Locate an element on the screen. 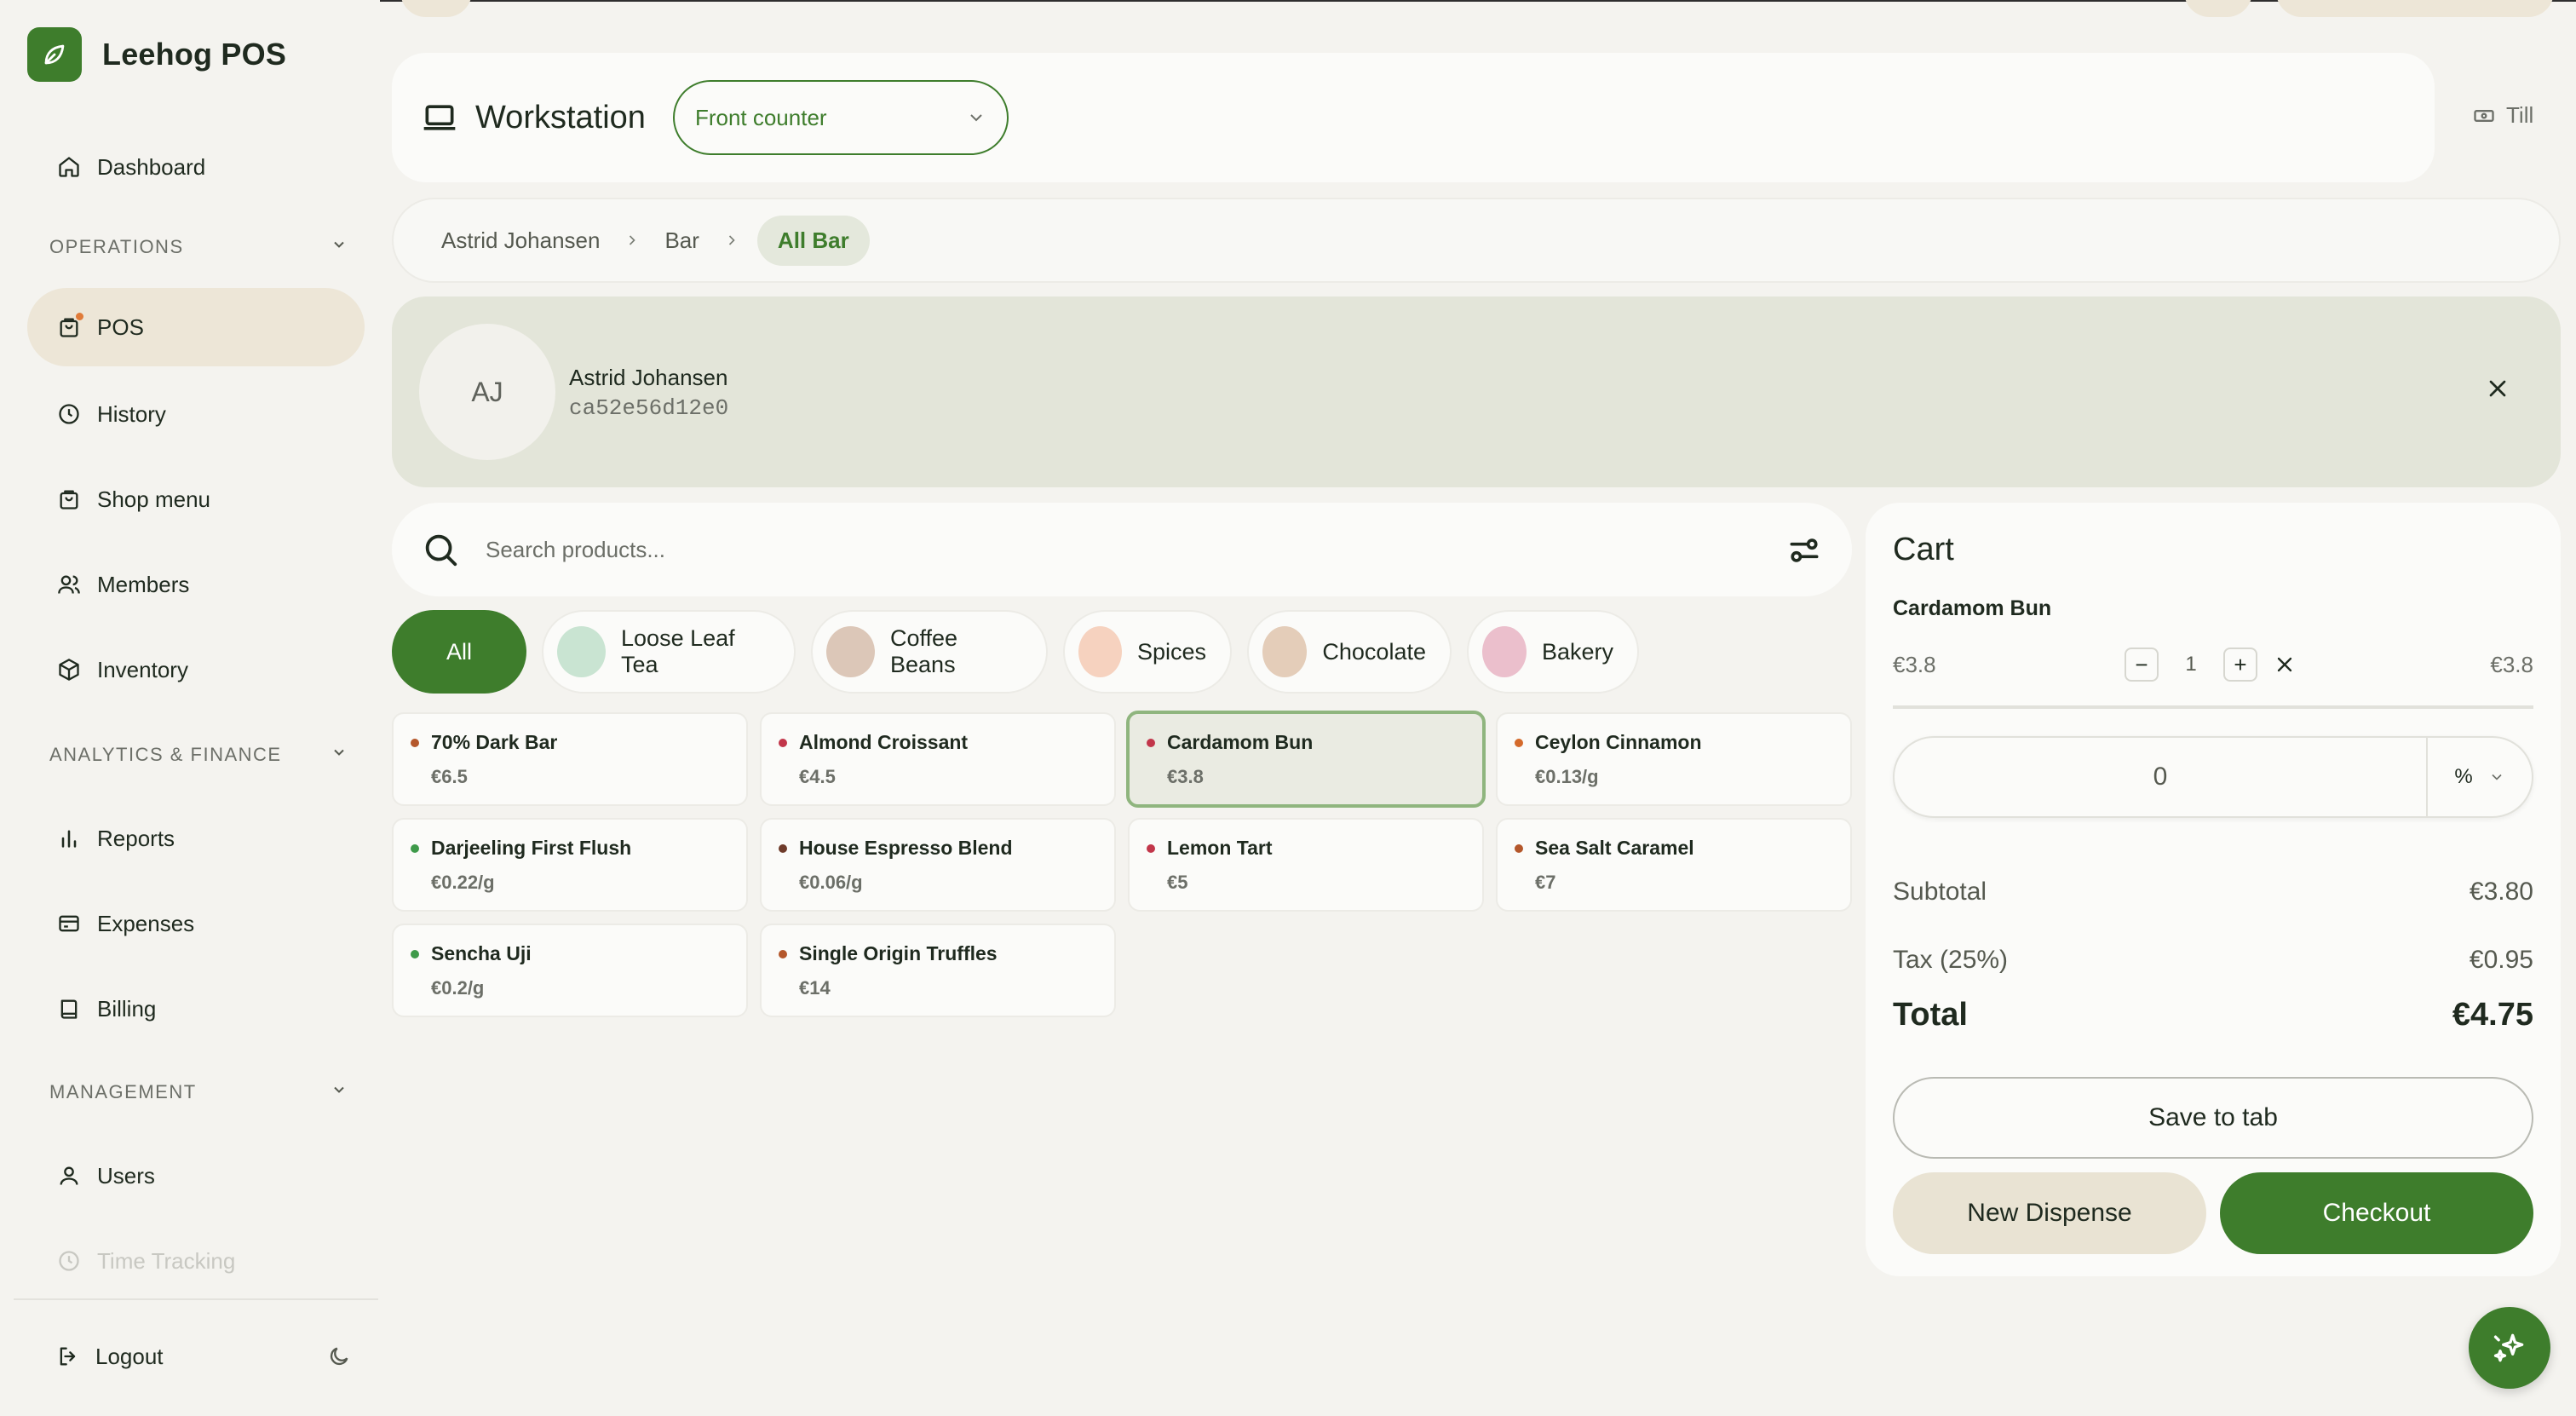 The height and width of the screenshot is (1416, 2576). category-chip: Coffee Beans is located at coordinates (929, 652).